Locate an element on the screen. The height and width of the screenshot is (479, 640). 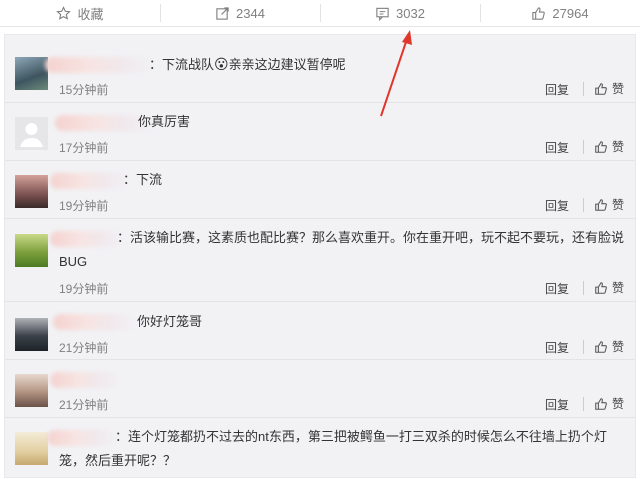
favorite-button: 收藏 is located at coordinates (80, 13).